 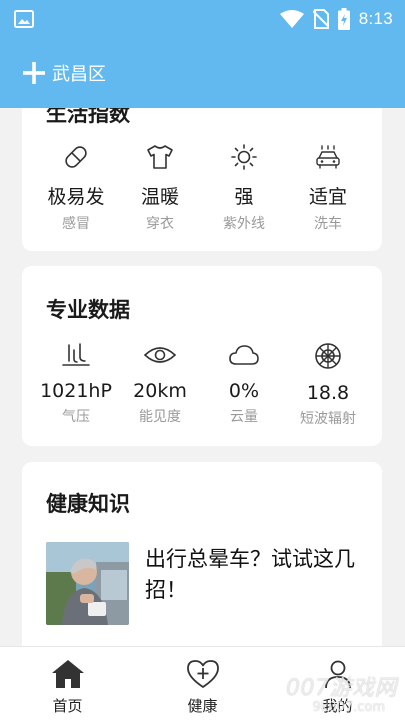 What do you see at coordinates (375, 18) in the screenshot?
I see `status-time: 8:13` at bounding box center [375, 18].